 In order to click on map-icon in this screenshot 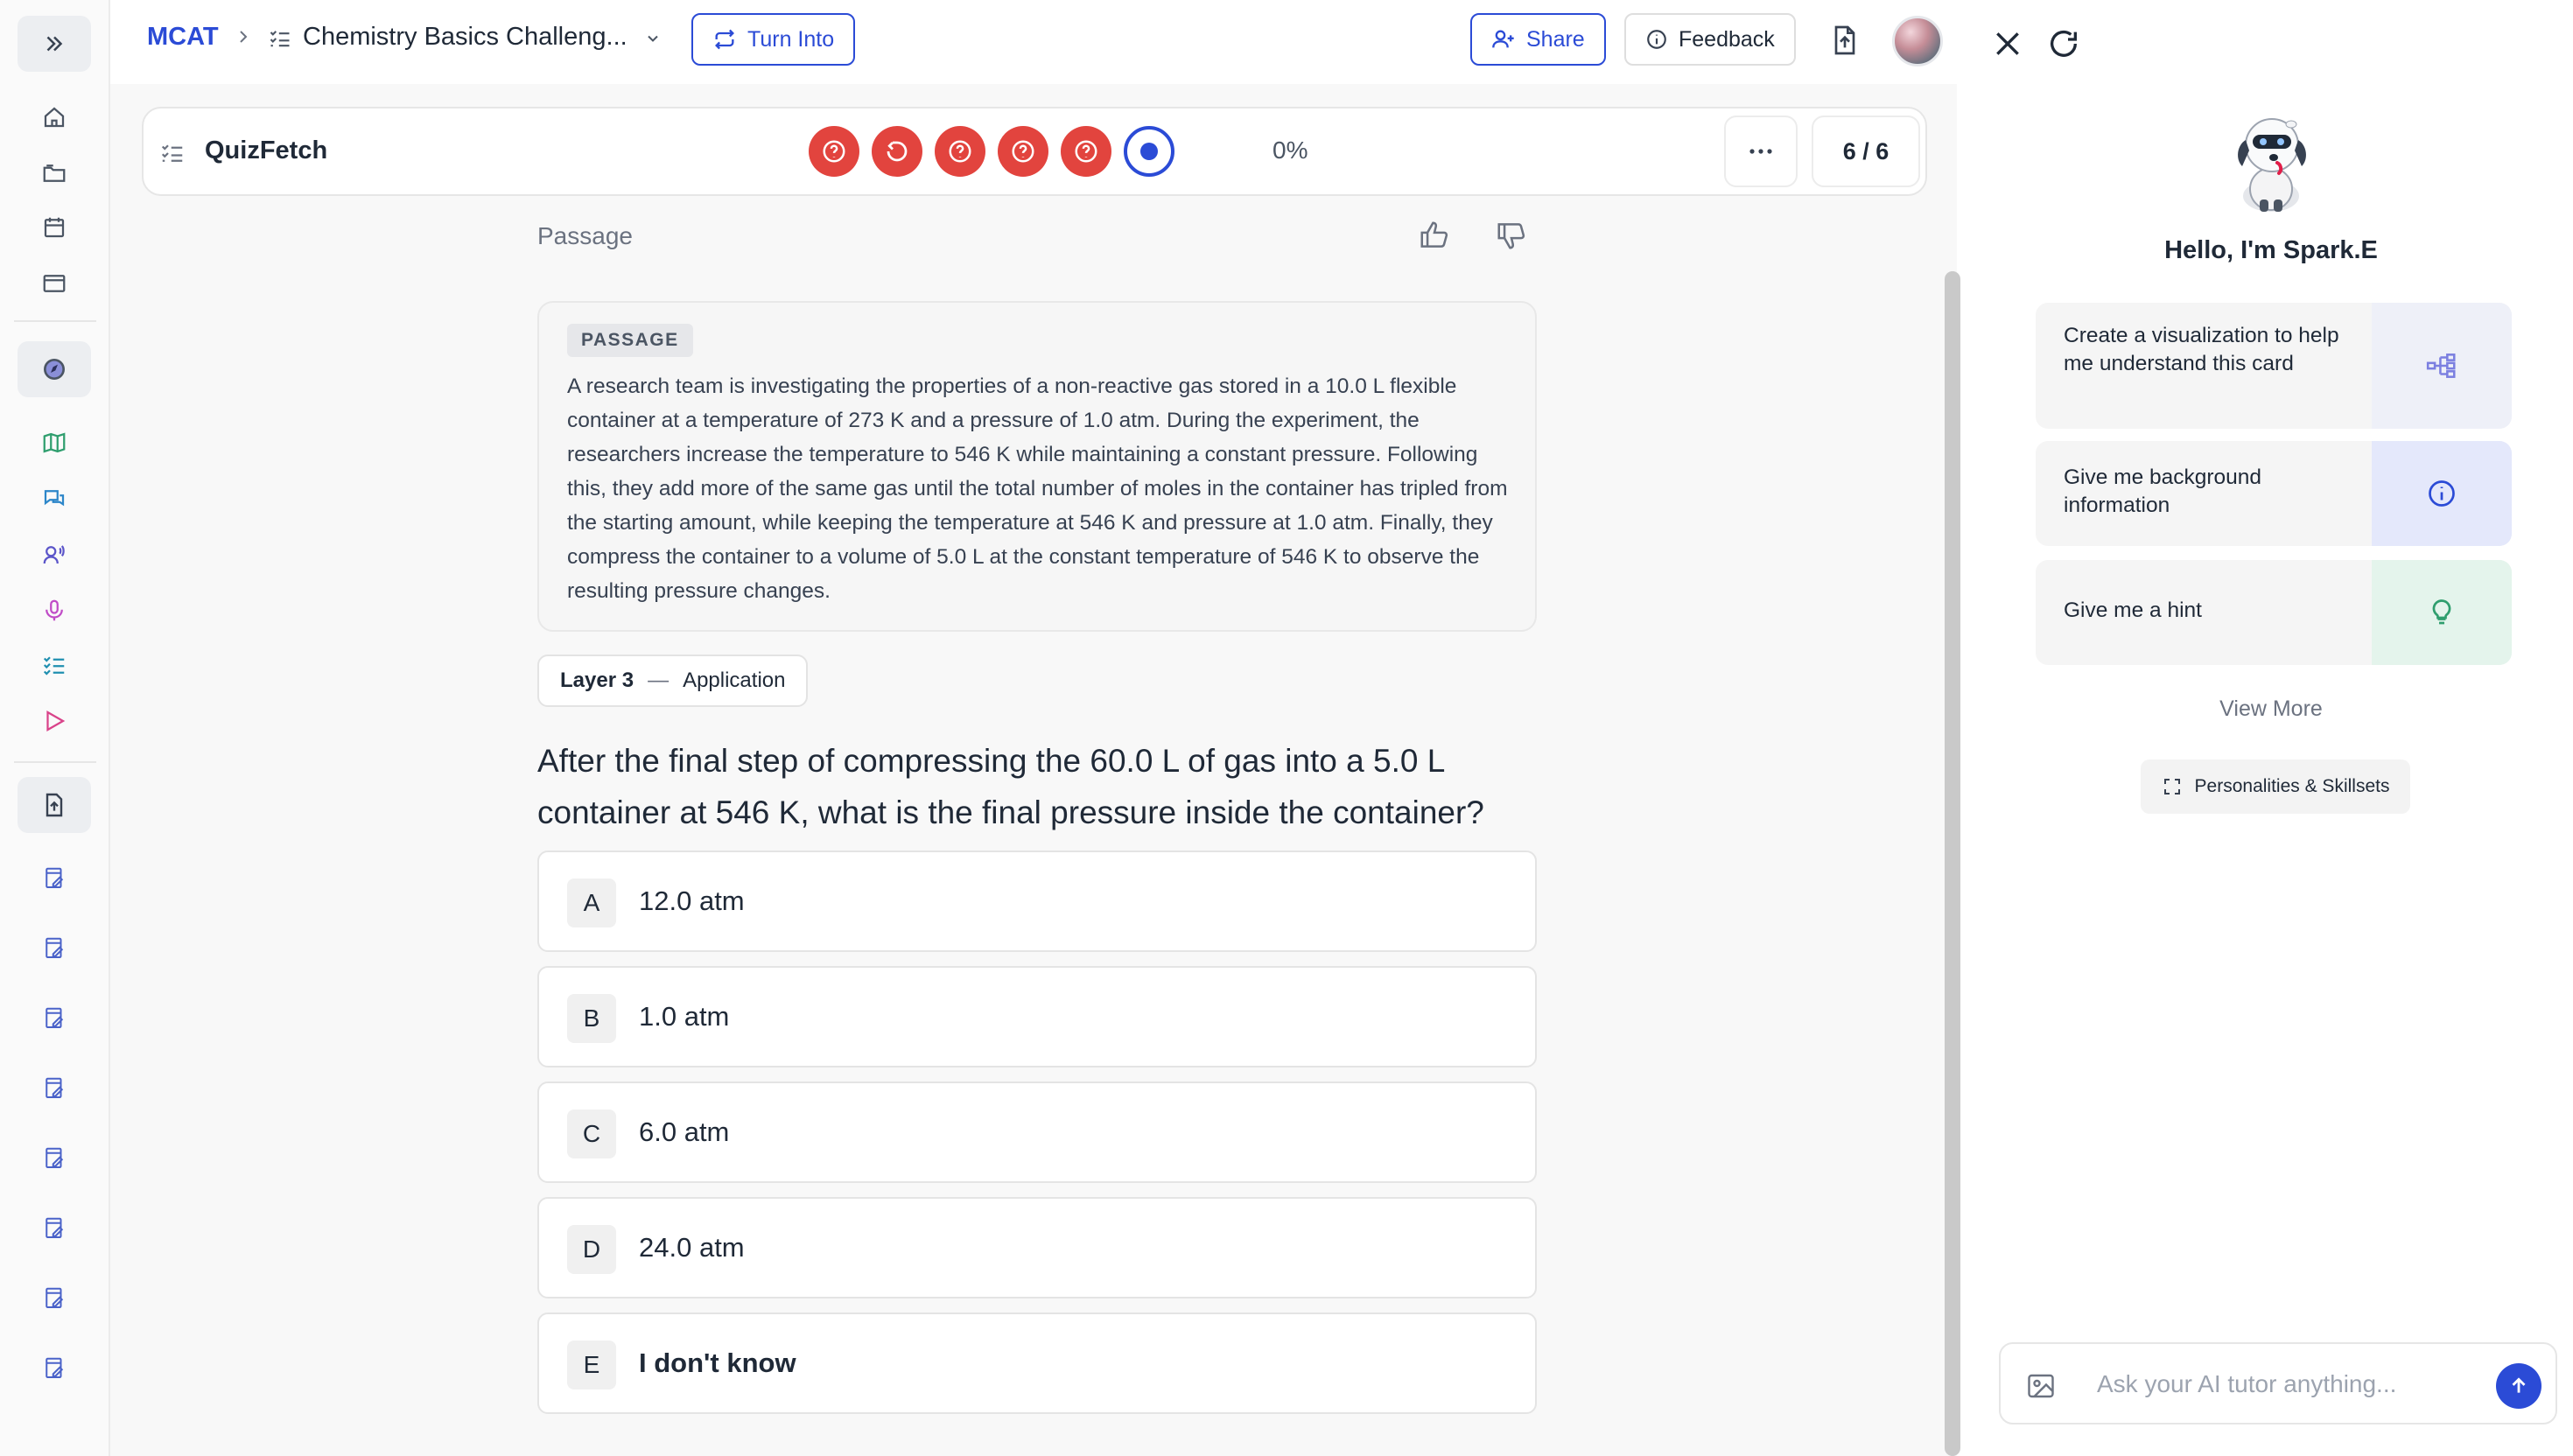, I will do `click(54, 442)`.